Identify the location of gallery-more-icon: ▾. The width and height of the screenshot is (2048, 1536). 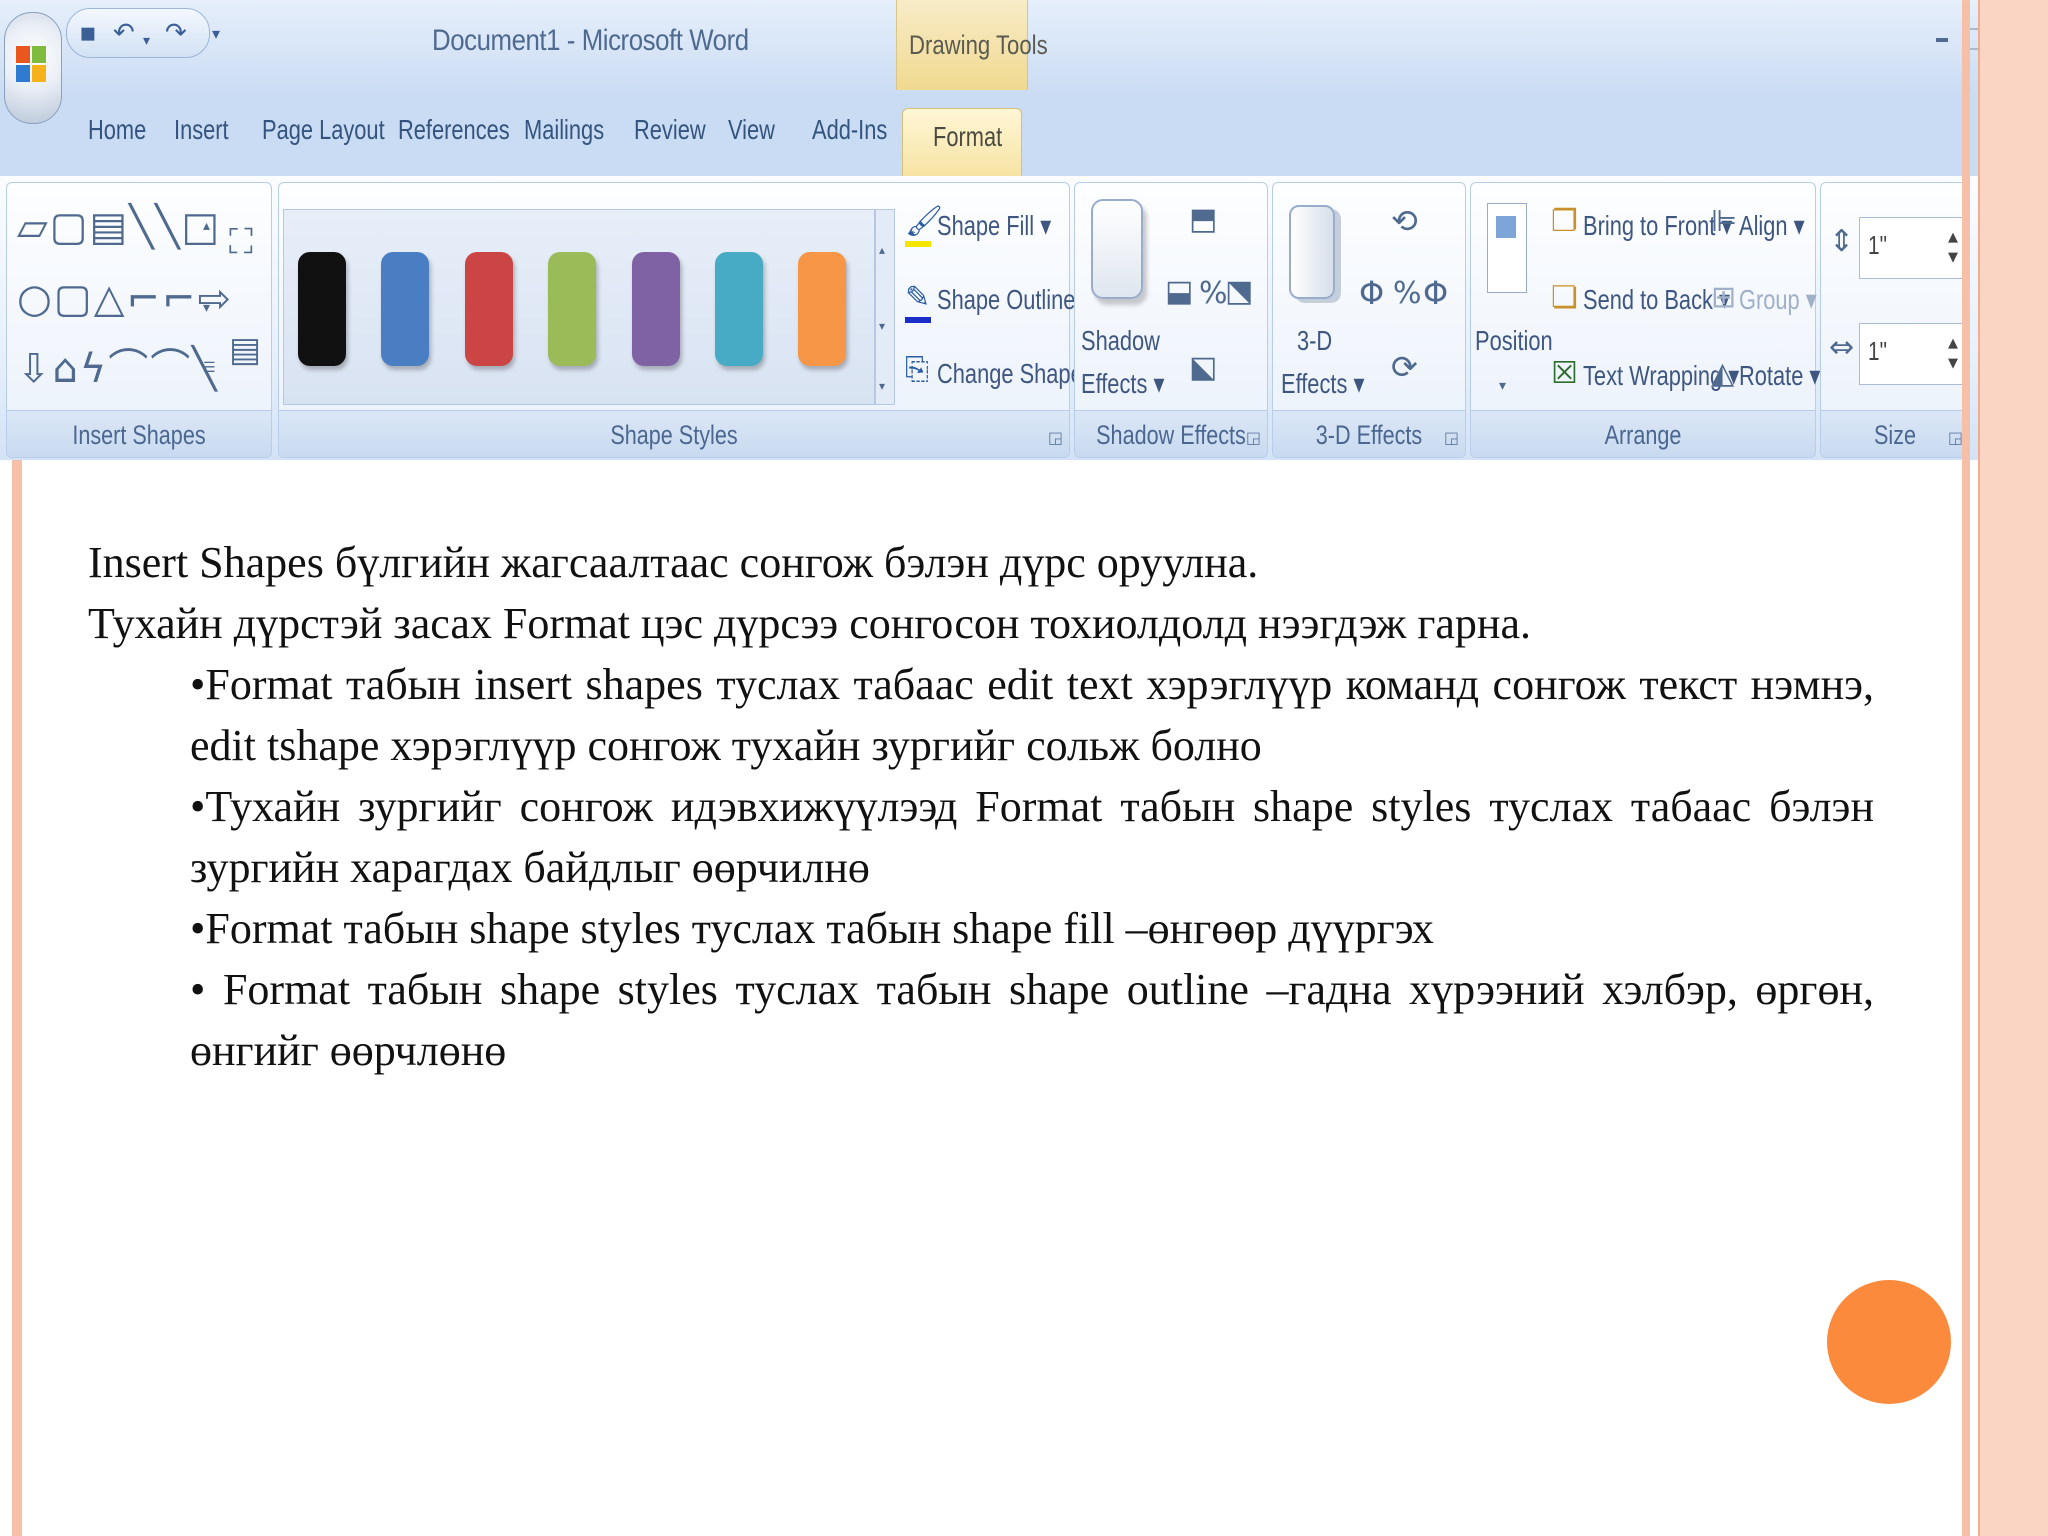
(882, 386).